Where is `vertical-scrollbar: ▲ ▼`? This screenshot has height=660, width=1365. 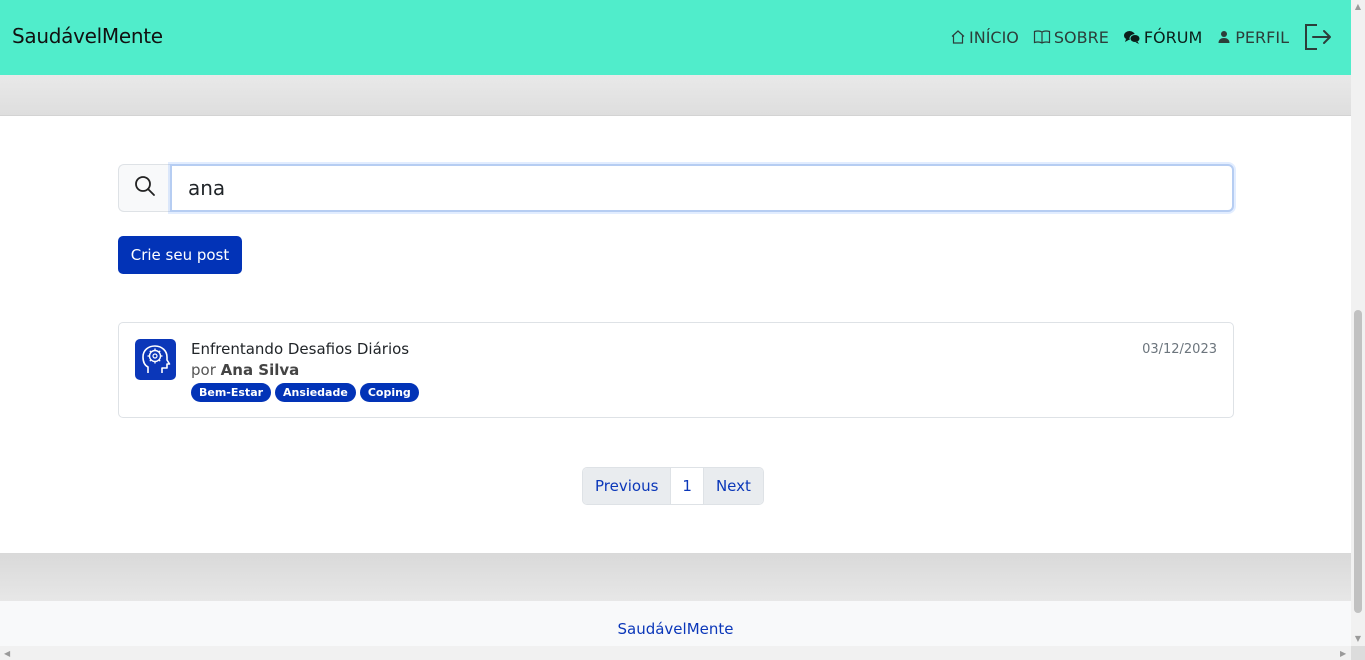 vertical-scrollbar: ▲ ▼ is located at coordinates (1358, 323).